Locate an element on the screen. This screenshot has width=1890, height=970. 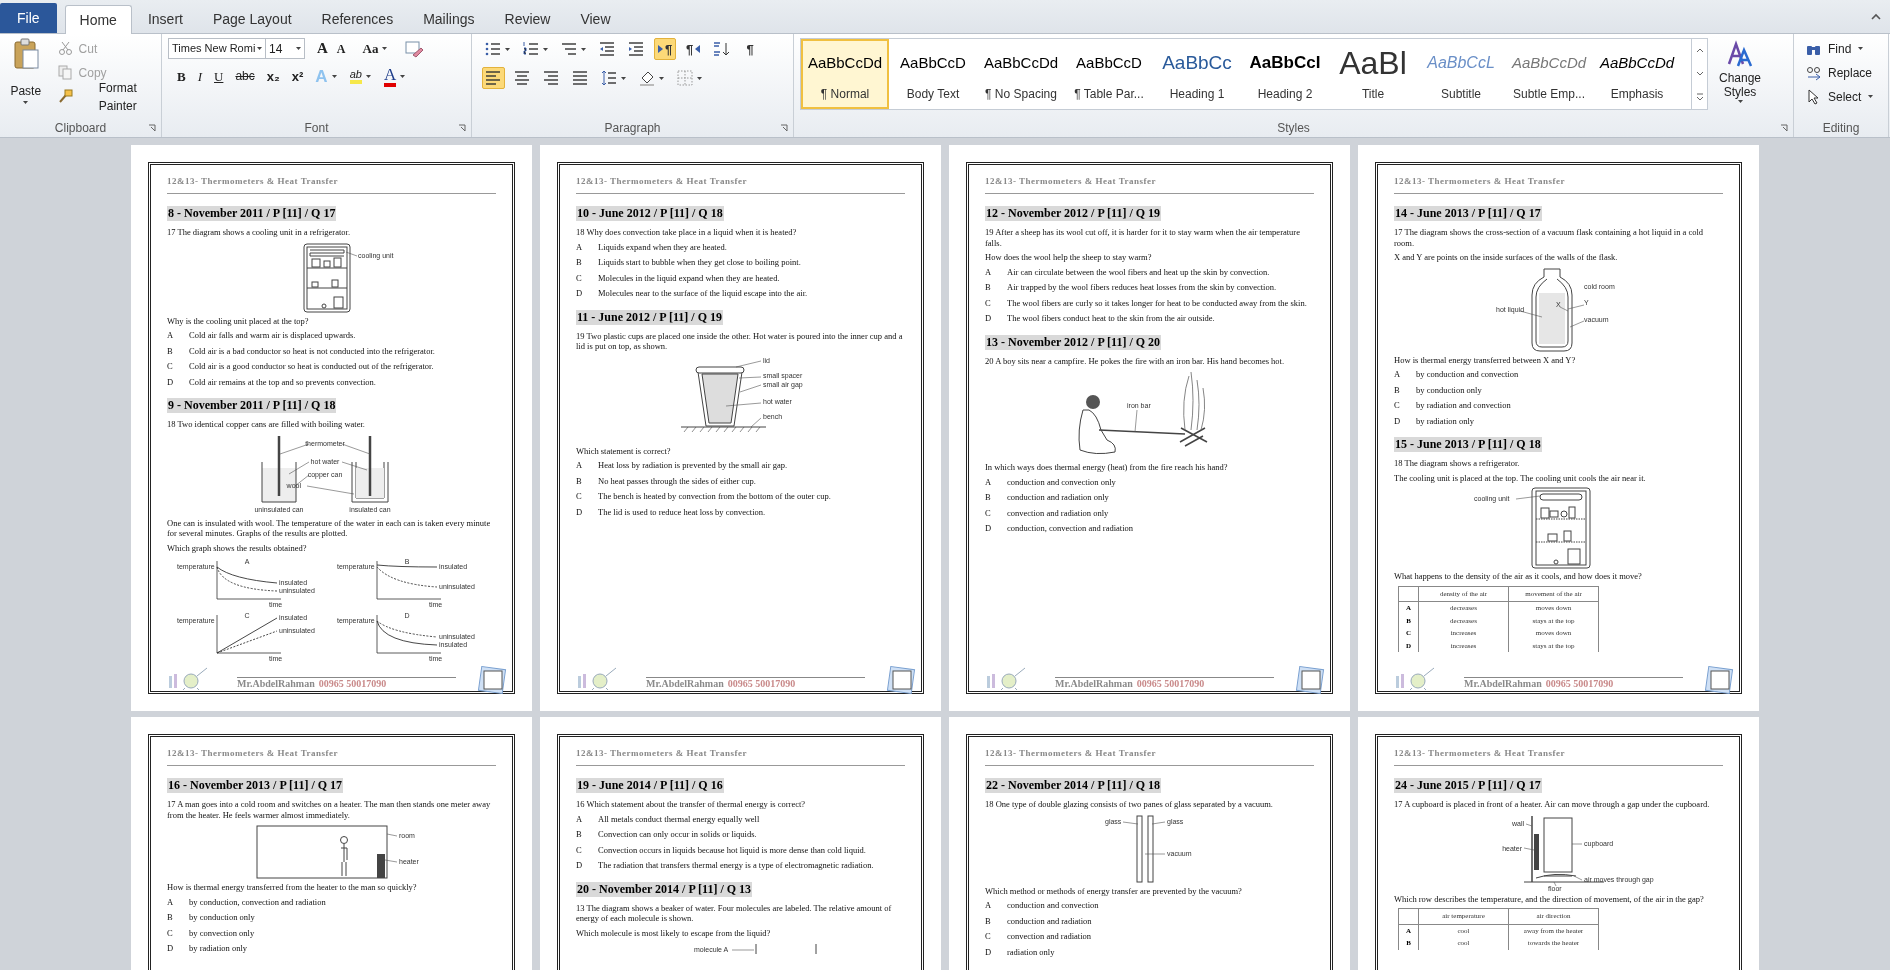
ribbon-tab: View is located at coordinates (595, 19).